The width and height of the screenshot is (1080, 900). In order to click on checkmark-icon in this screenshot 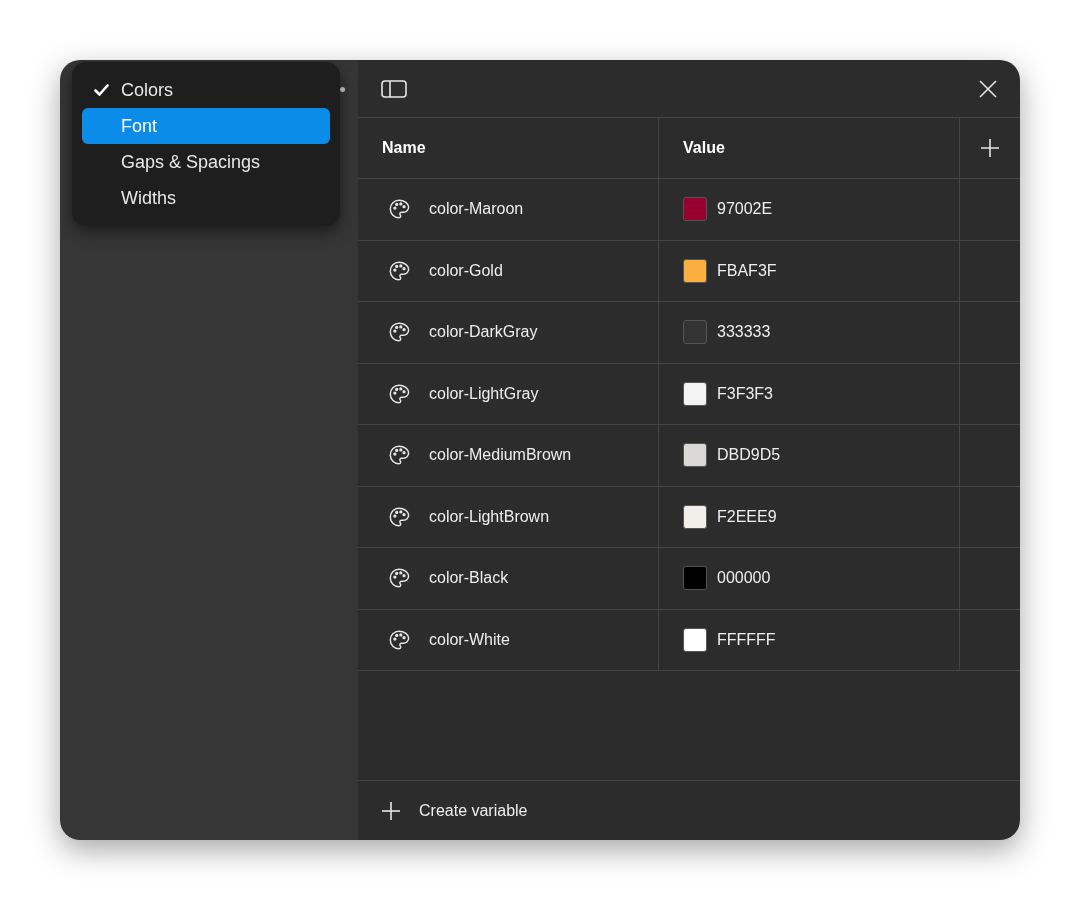, I will do `click(101, 90)`.